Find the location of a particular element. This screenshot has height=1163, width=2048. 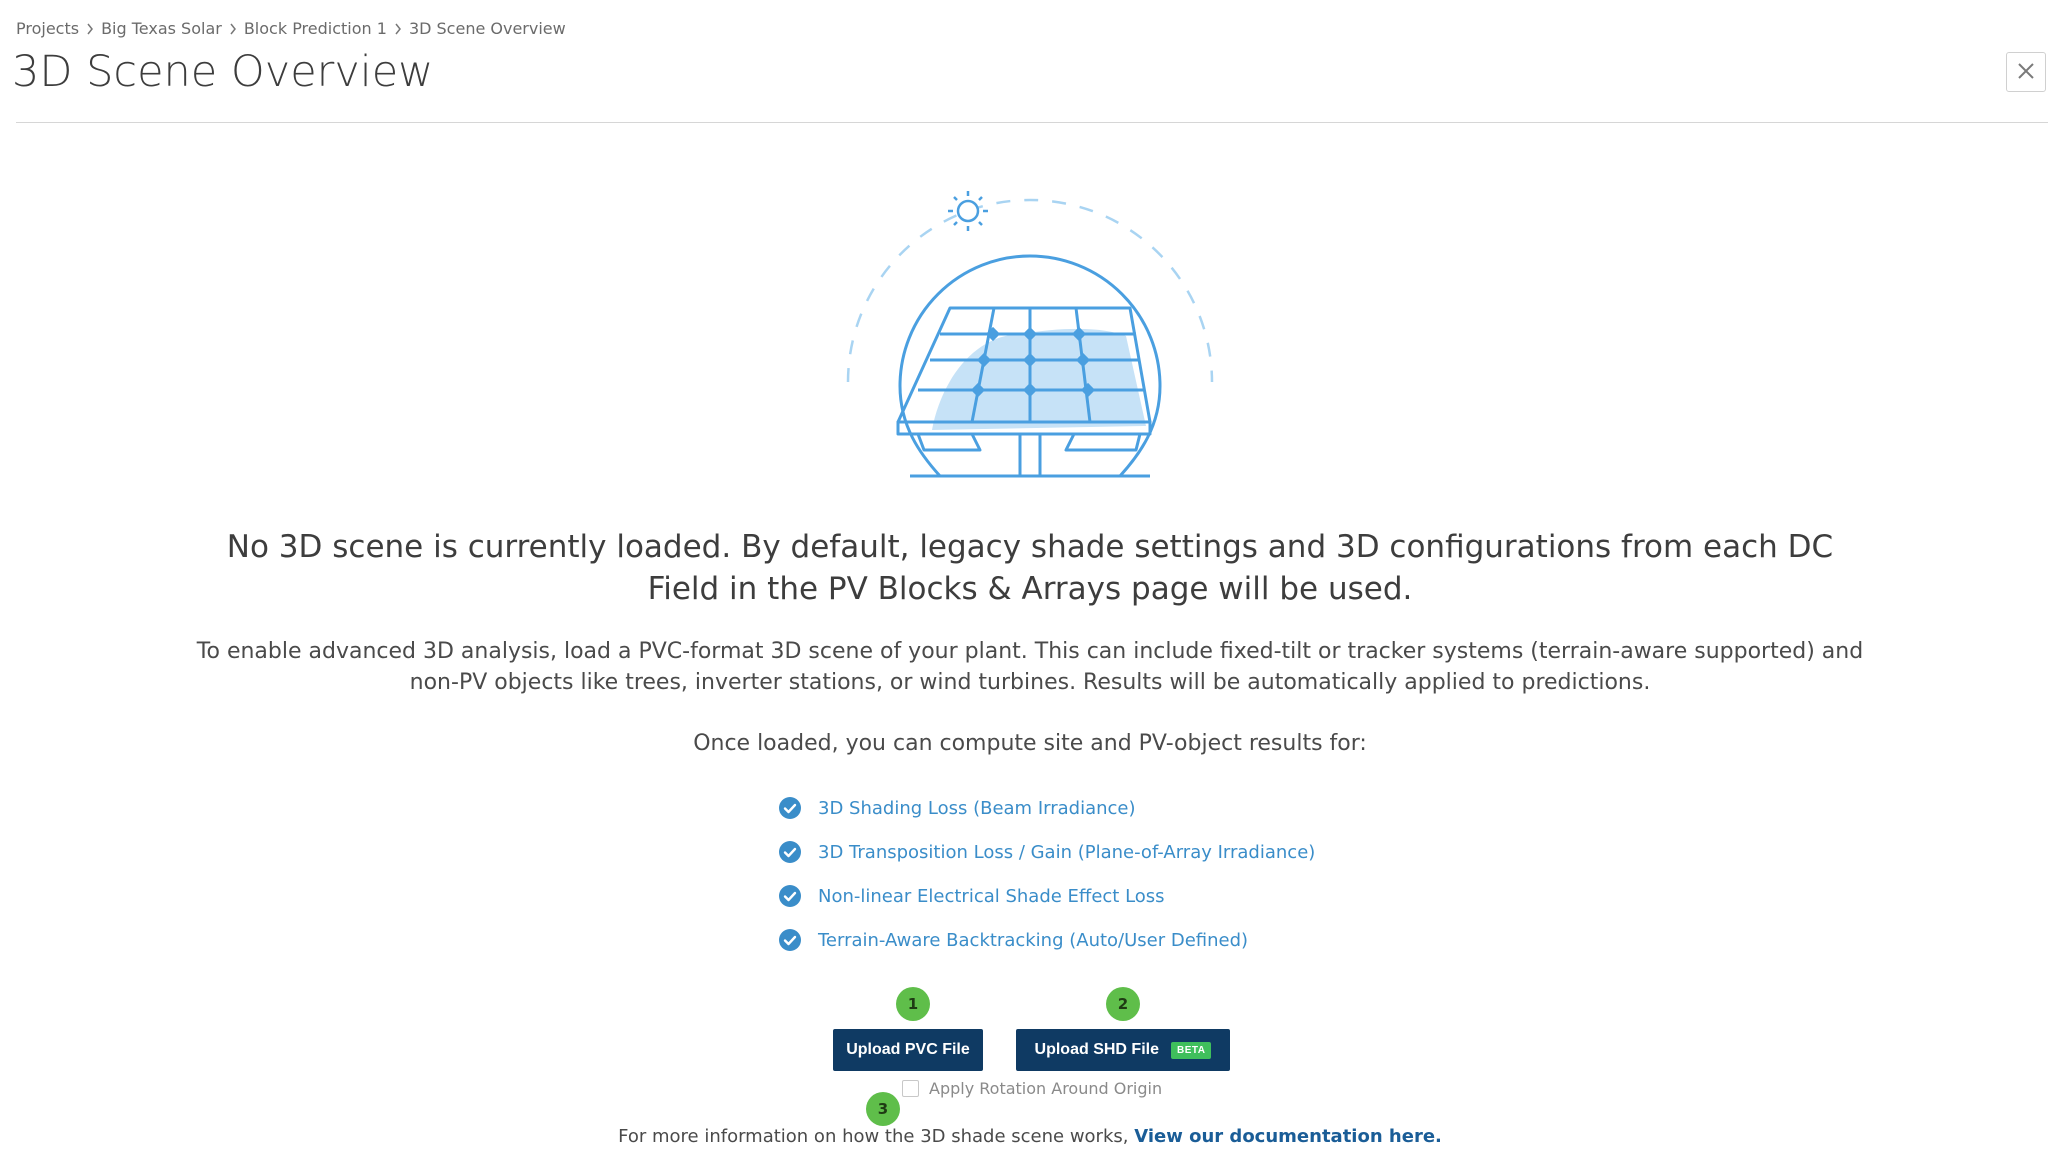

upload-pvc-label: Upload PVC File is located at coordinates (908, 1049).